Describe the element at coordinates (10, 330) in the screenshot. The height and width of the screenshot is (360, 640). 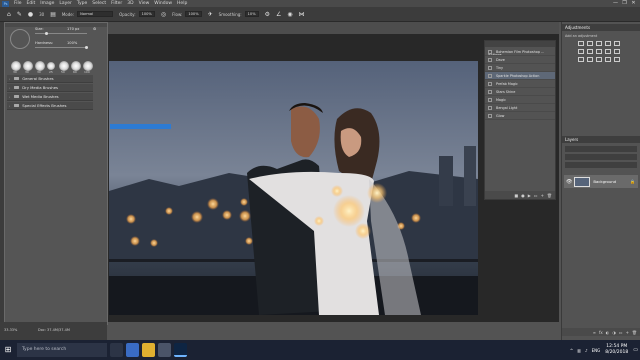
I see `zoom-level: 33.33%` at that location.